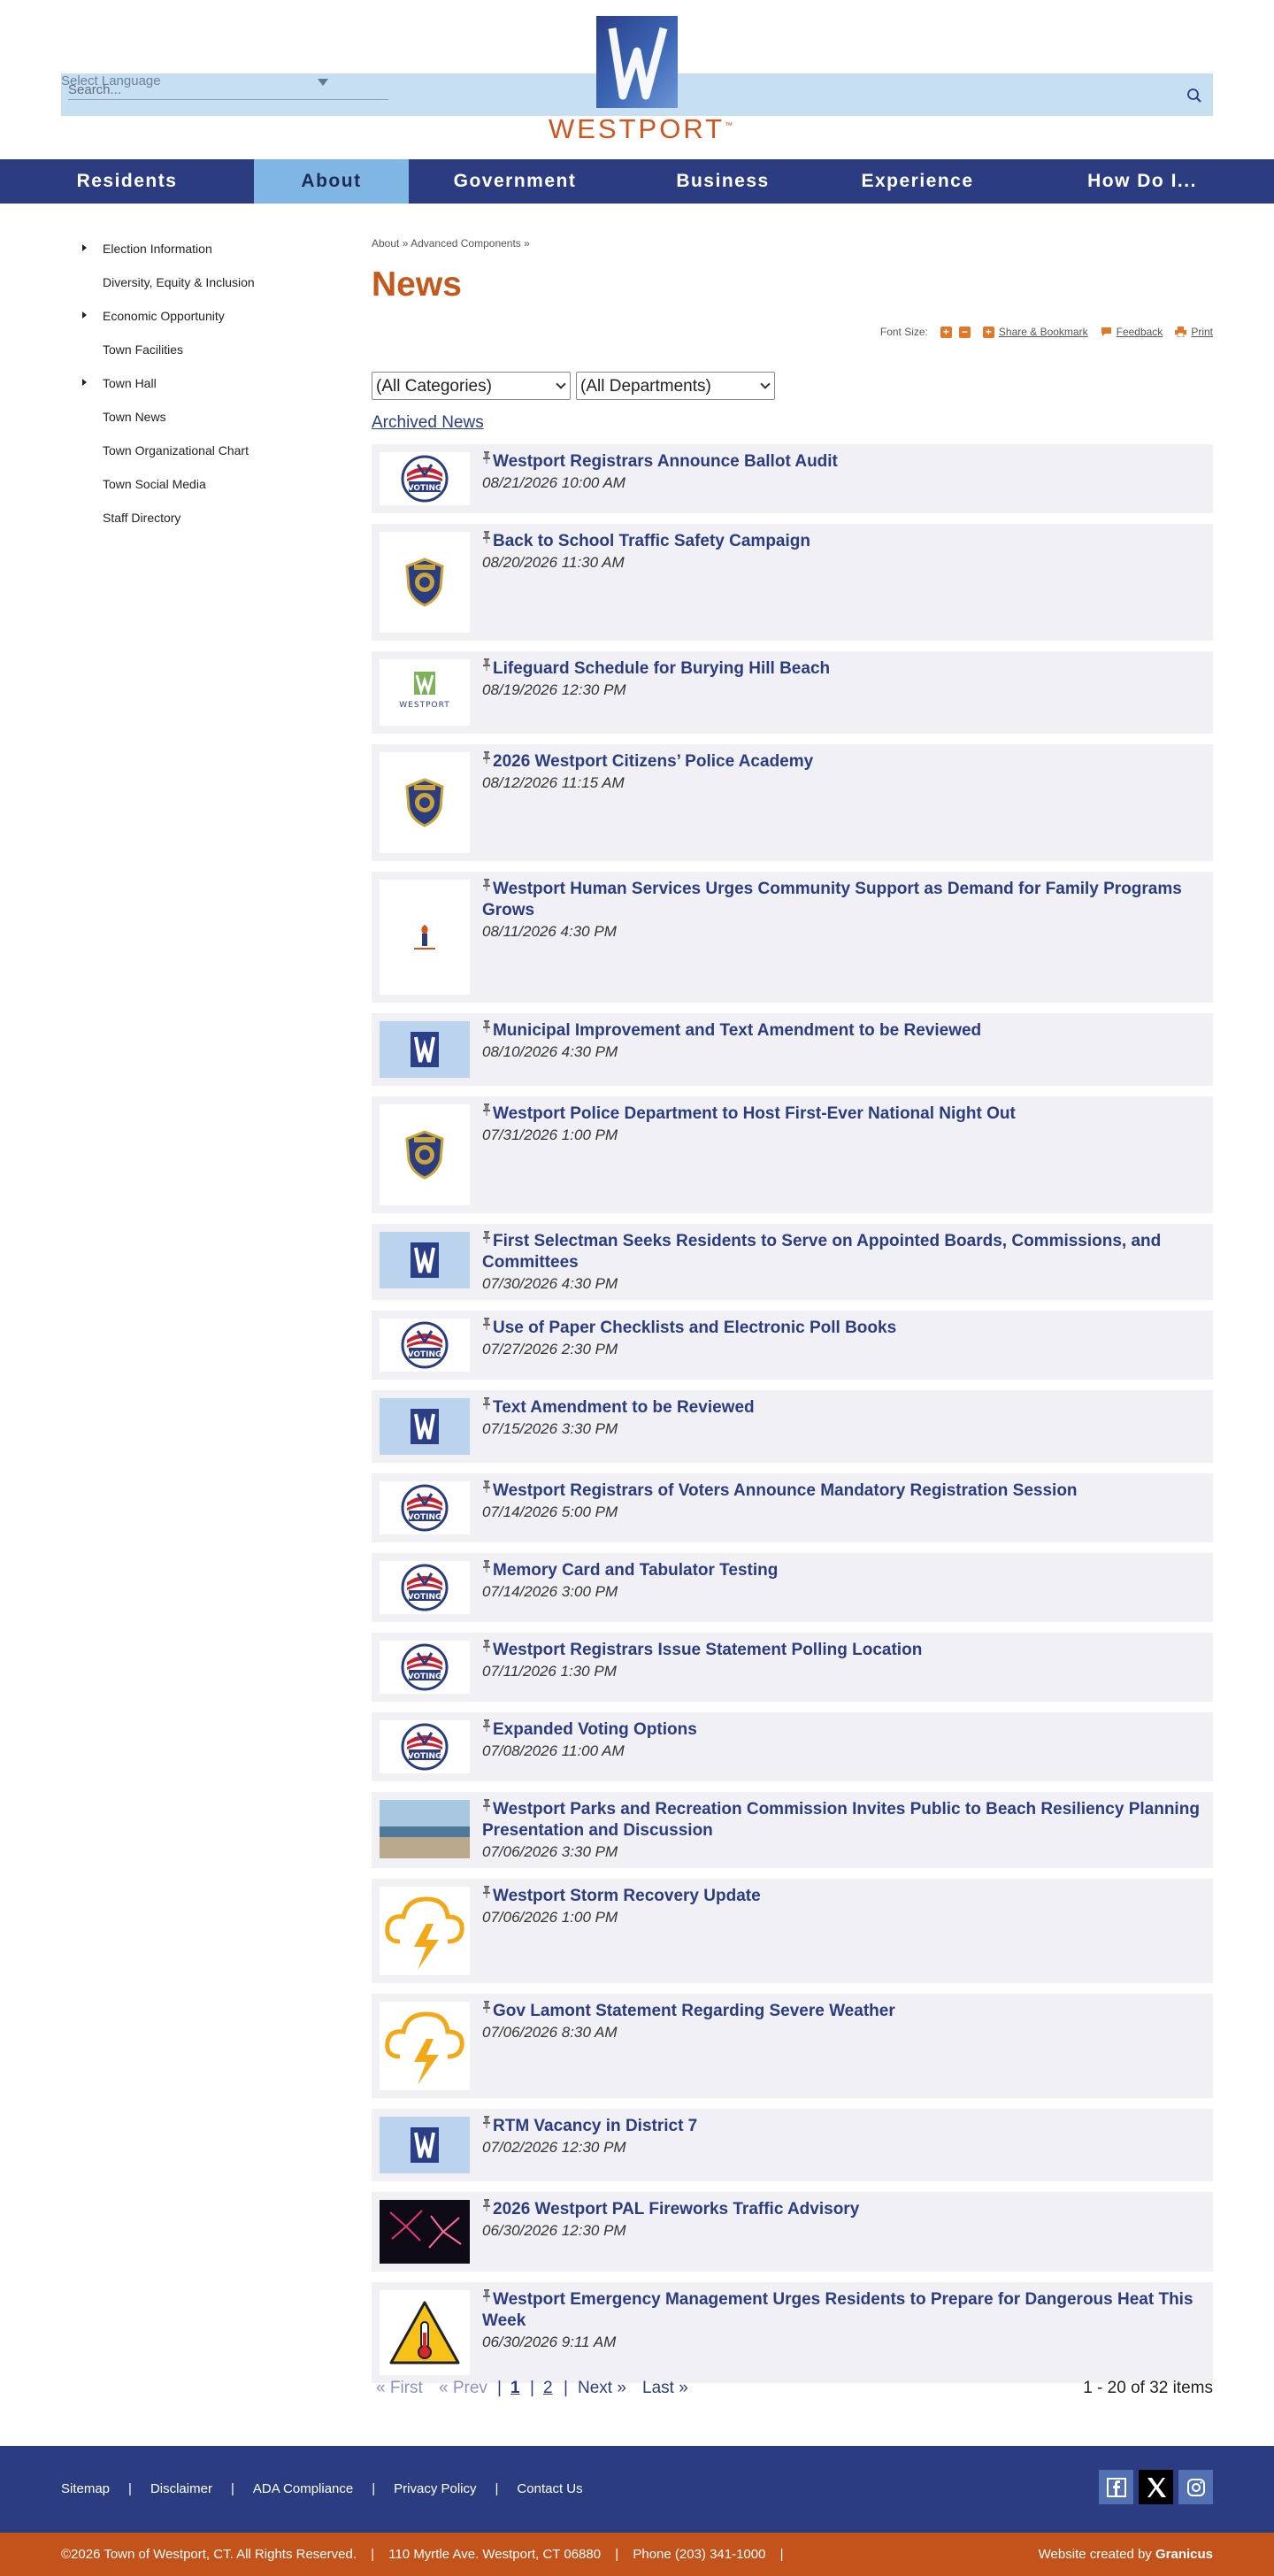 The width and height of the screenshot is (1274, 2576). What do you see at coordinates (1202, 332) in the screenshot?
I see `print-link: Print` at bounding box center [1202, 332].